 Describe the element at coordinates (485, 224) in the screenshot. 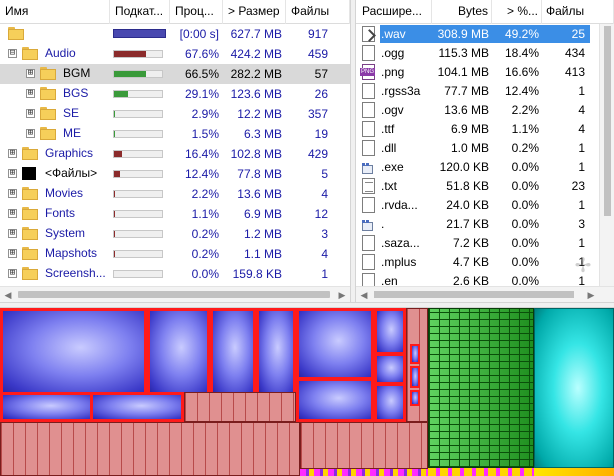

I see `extension-row: . 21.7 KB 0.0% 3` at that location.